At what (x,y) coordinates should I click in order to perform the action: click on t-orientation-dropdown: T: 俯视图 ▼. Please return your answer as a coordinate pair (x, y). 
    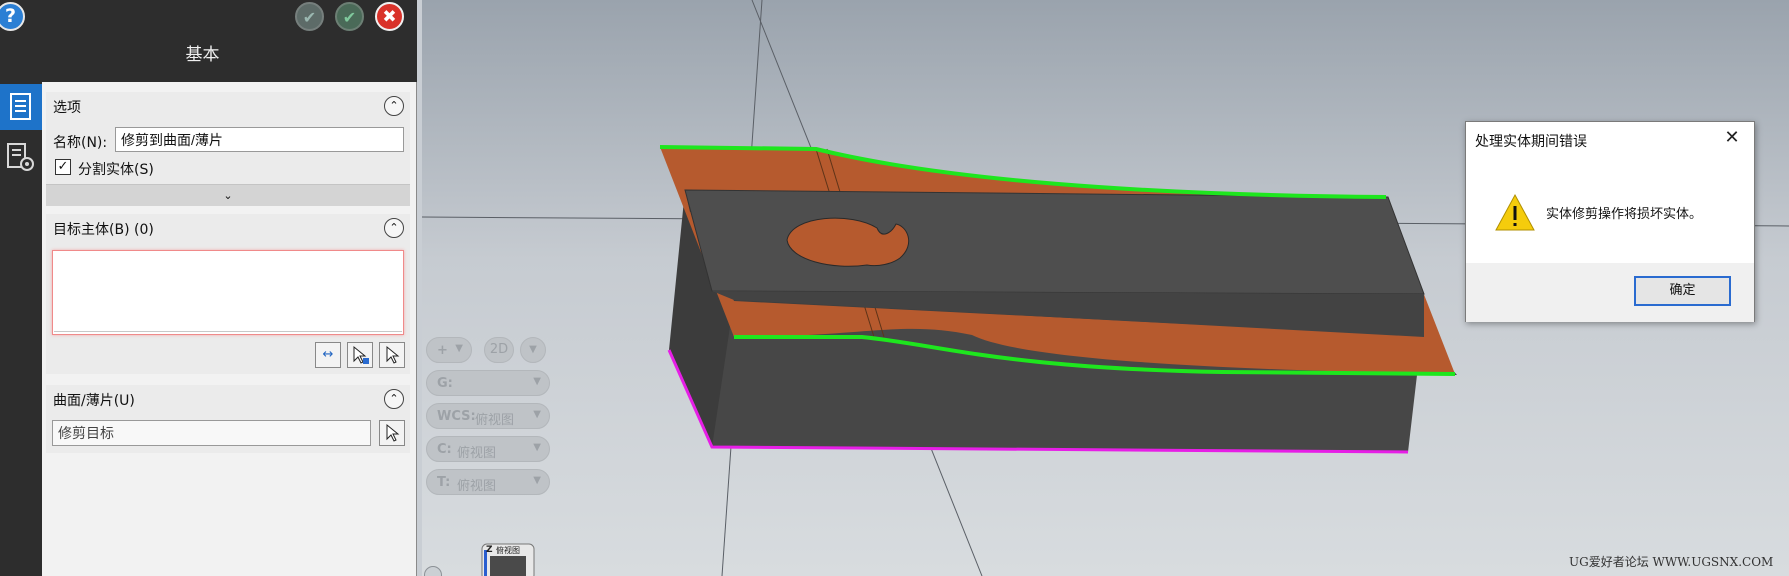
    Looking at the image, I should click on (488, 482).